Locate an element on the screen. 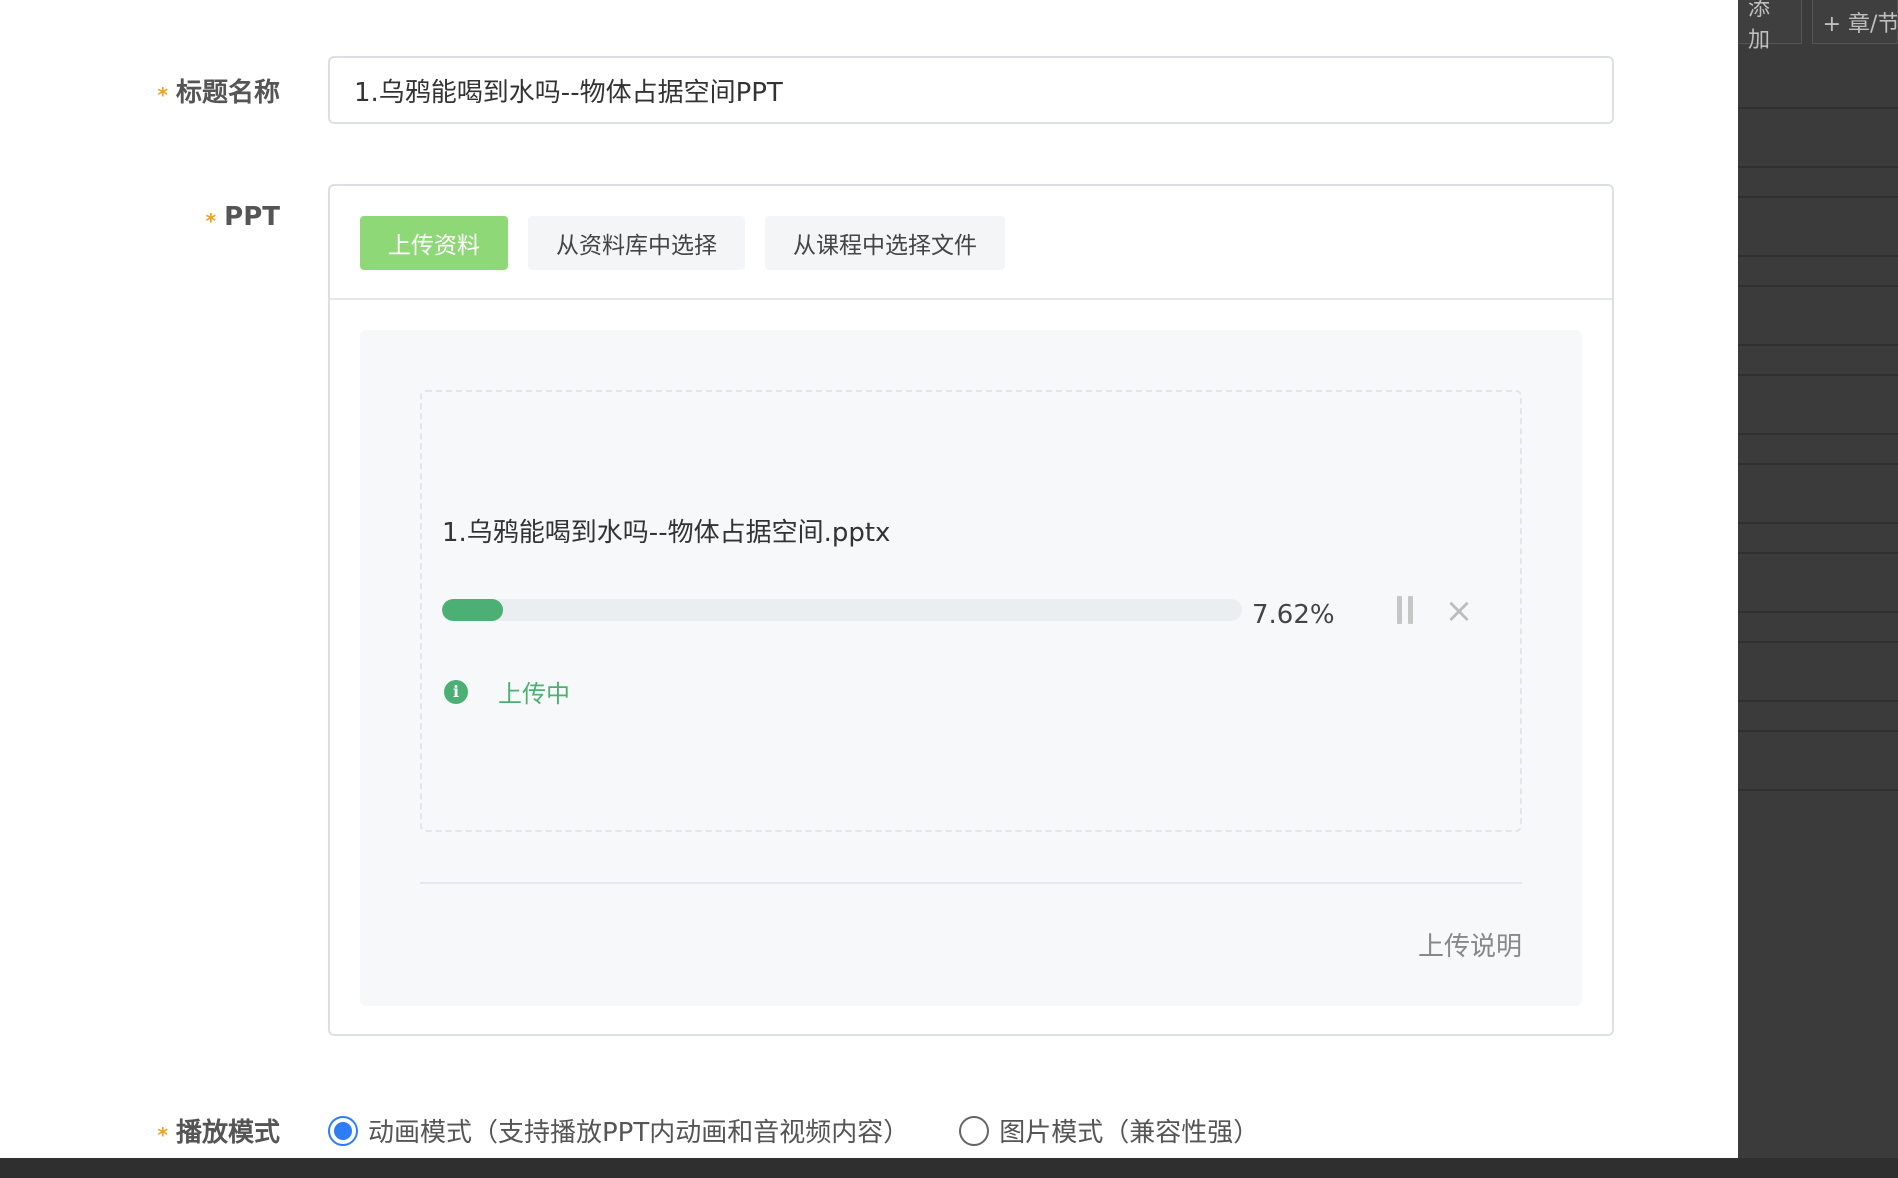 The width and height of the screenshot is (1898, 1178). background-add-button: 添加 is located at coordinates (1770, 26).